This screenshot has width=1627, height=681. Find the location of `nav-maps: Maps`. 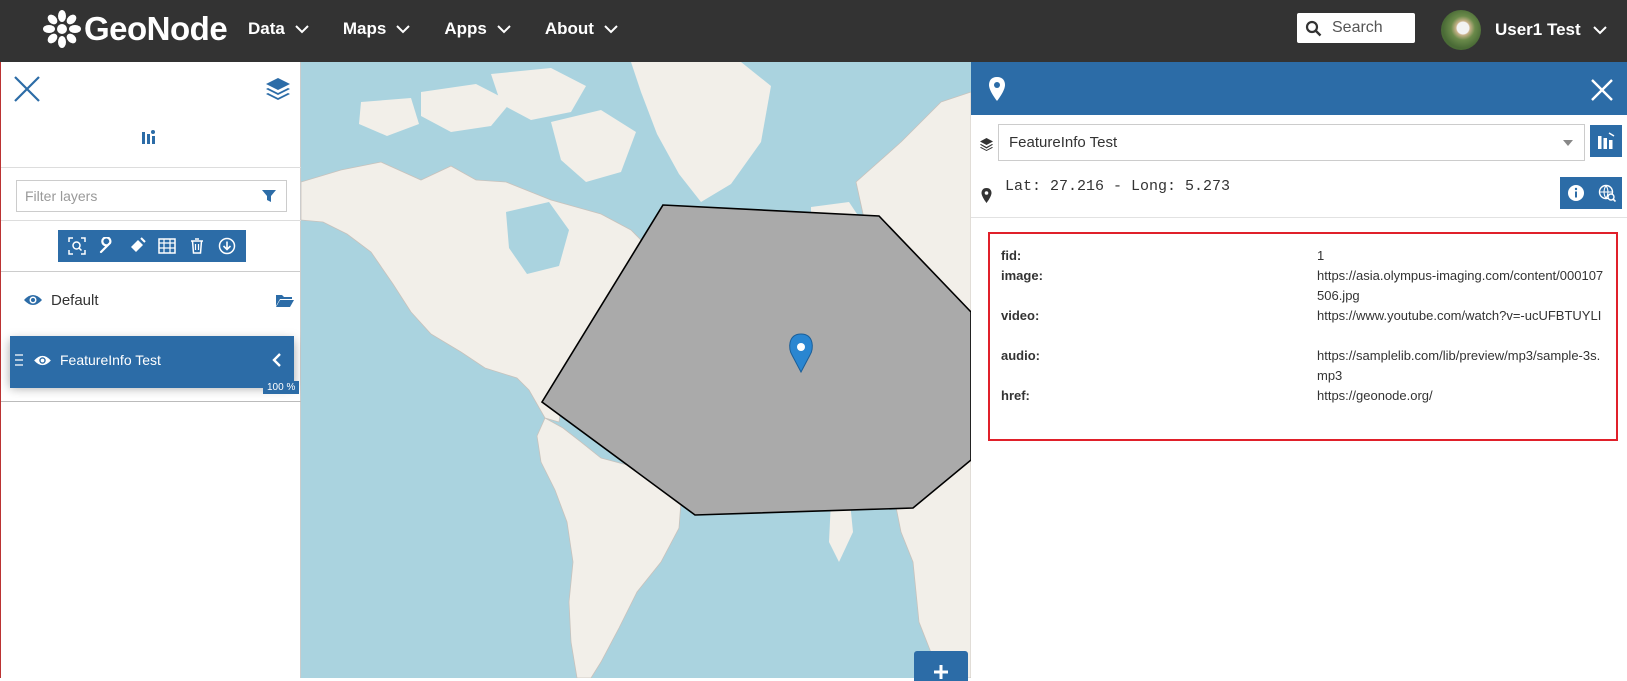

nav-maps: Maps is located at coordinates (376, 29).